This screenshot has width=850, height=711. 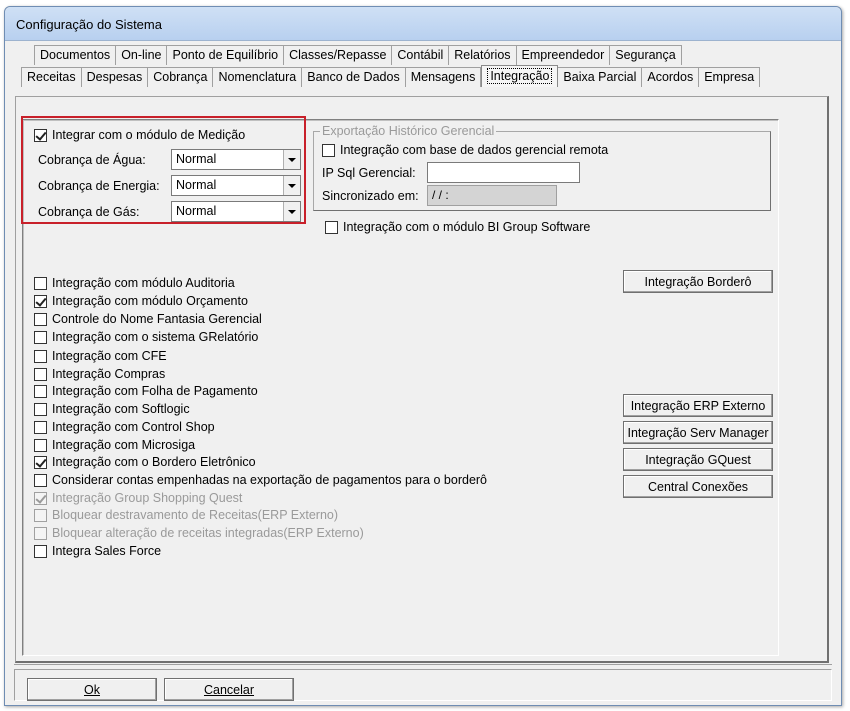 What do you see at coordinates (423, 24) in the screenshot?
I see `title-bar: Configuração do Sistema` at bounding box center [423, 24].